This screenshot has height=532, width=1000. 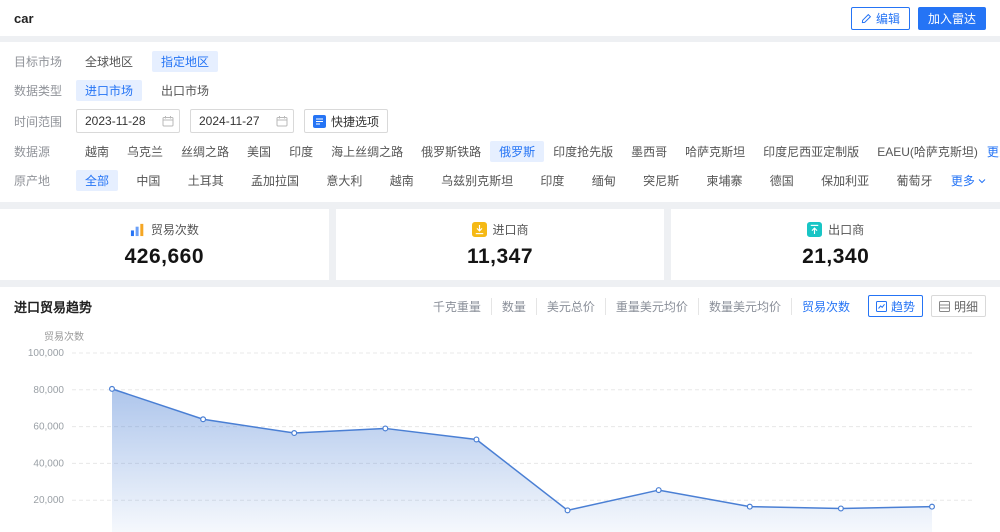 What do you see at coordinates (355, 121) in the screenshot?
I see `quick-options-label: 快捷选项` at bounding box center [355, 121].